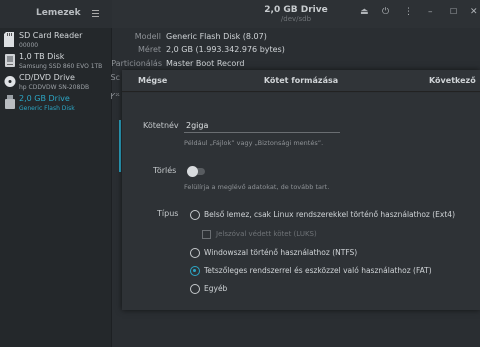 Image resolution: width=480 pixels, height=347 pixels. I want to click on drive-subtitle: Samsung SSD 860 EVO 1TB, so click(61, 66).